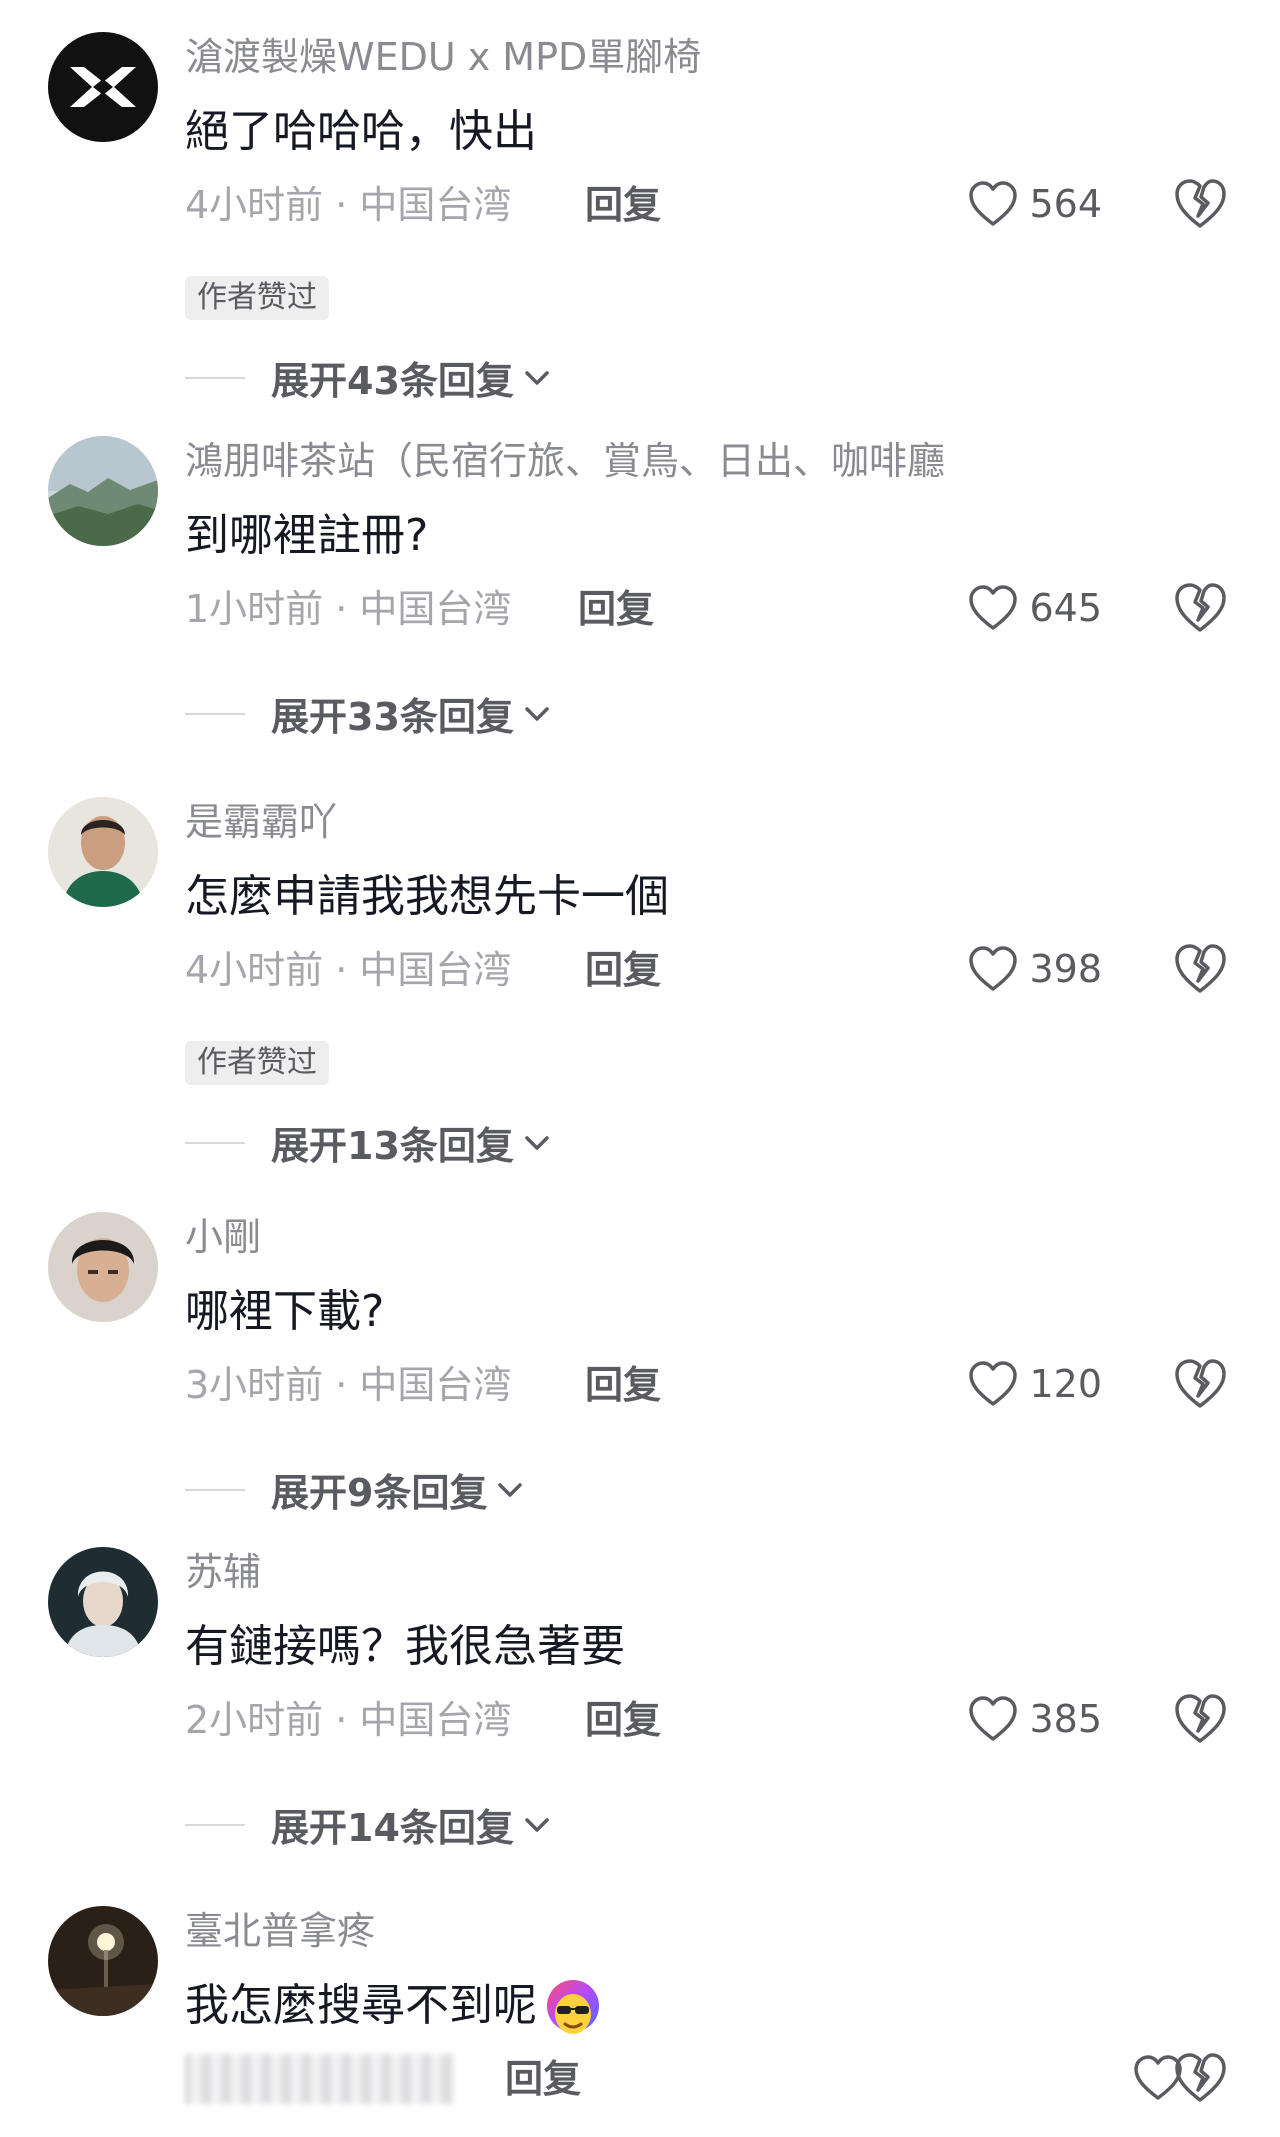 The height and width of the screenshot is (2137, 1280). Describe the element at coordinates (405, 1646) in the screenshot. I see `comment-text: 有鏈接嗎？我很急著要` at that location.